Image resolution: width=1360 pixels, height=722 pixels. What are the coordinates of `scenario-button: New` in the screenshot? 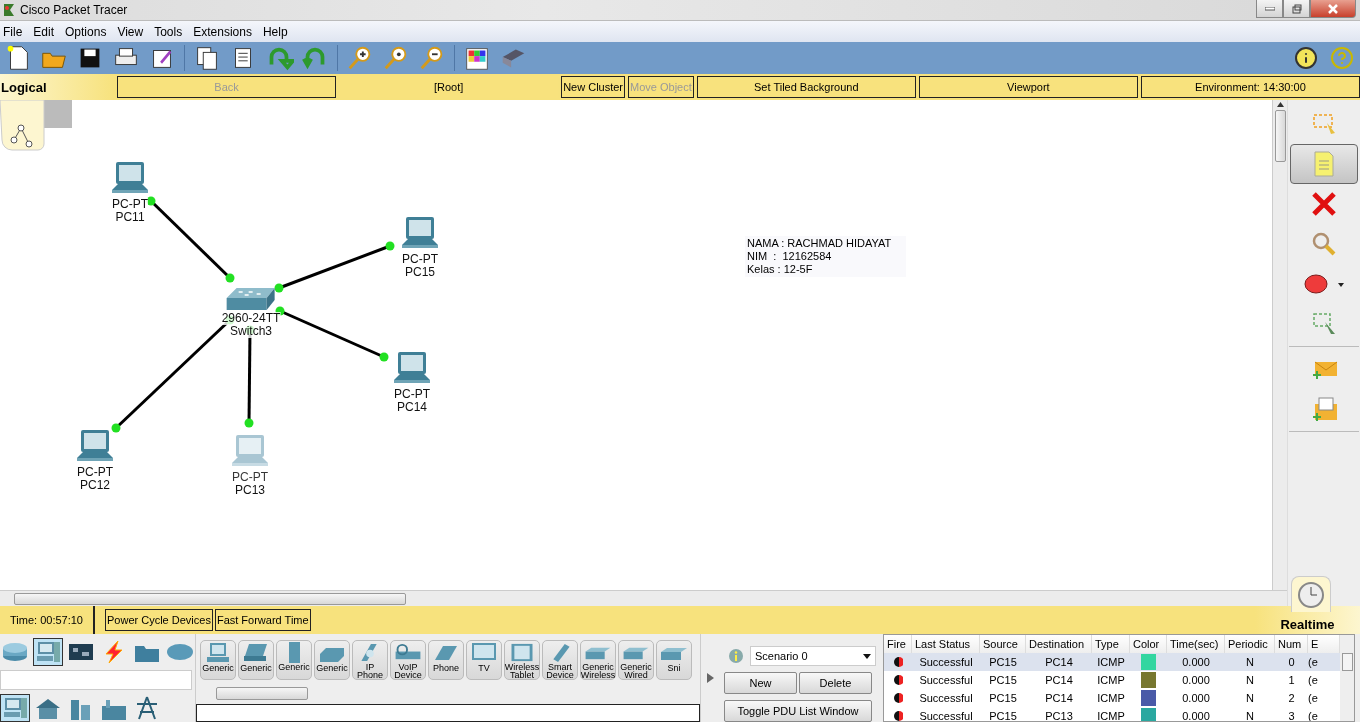 It's located at (760, 683).